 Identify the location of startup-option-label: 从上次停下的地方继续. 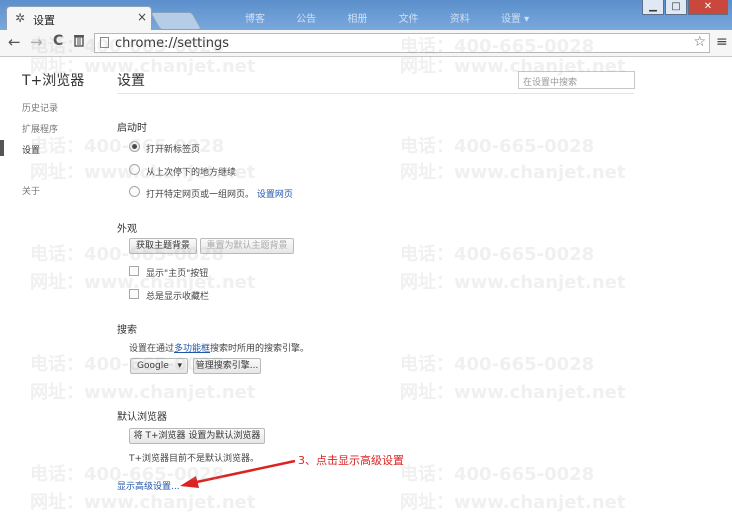
(191, 173).